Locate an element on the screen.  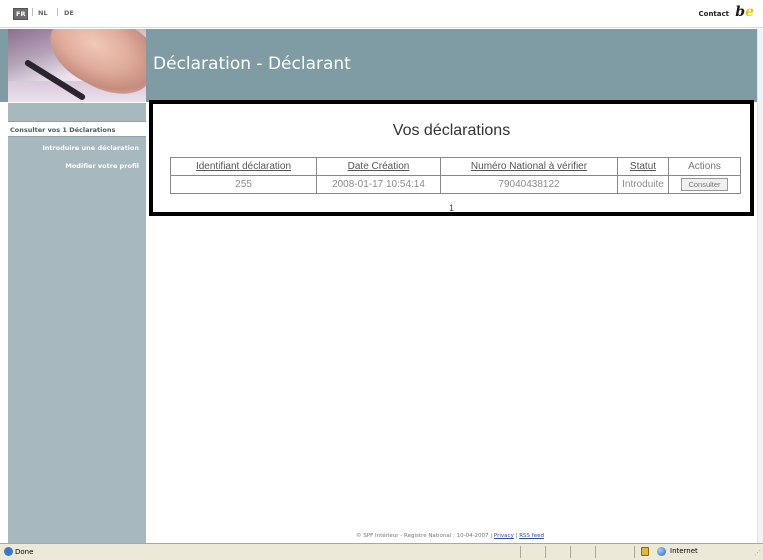
sidebar-item-consult-declarations: Consulter vos 1 Déclarations is located at coordinates (77, 129).